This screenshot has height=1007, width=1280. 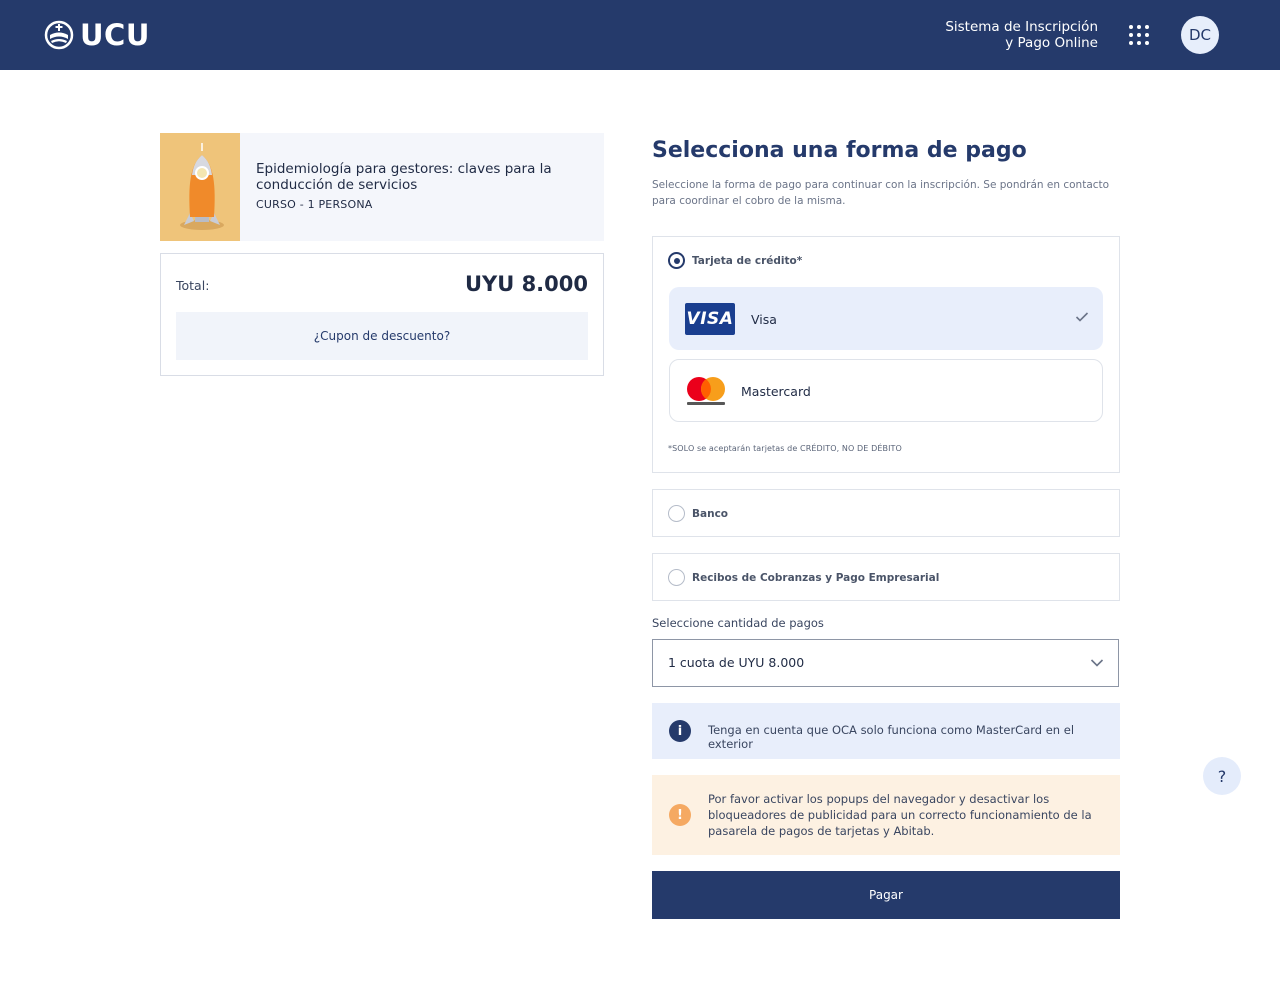 What do you see at coordinates (1139, 35) in the screenshot?
I see `grid-icon` at bounding box center [1139, 35].